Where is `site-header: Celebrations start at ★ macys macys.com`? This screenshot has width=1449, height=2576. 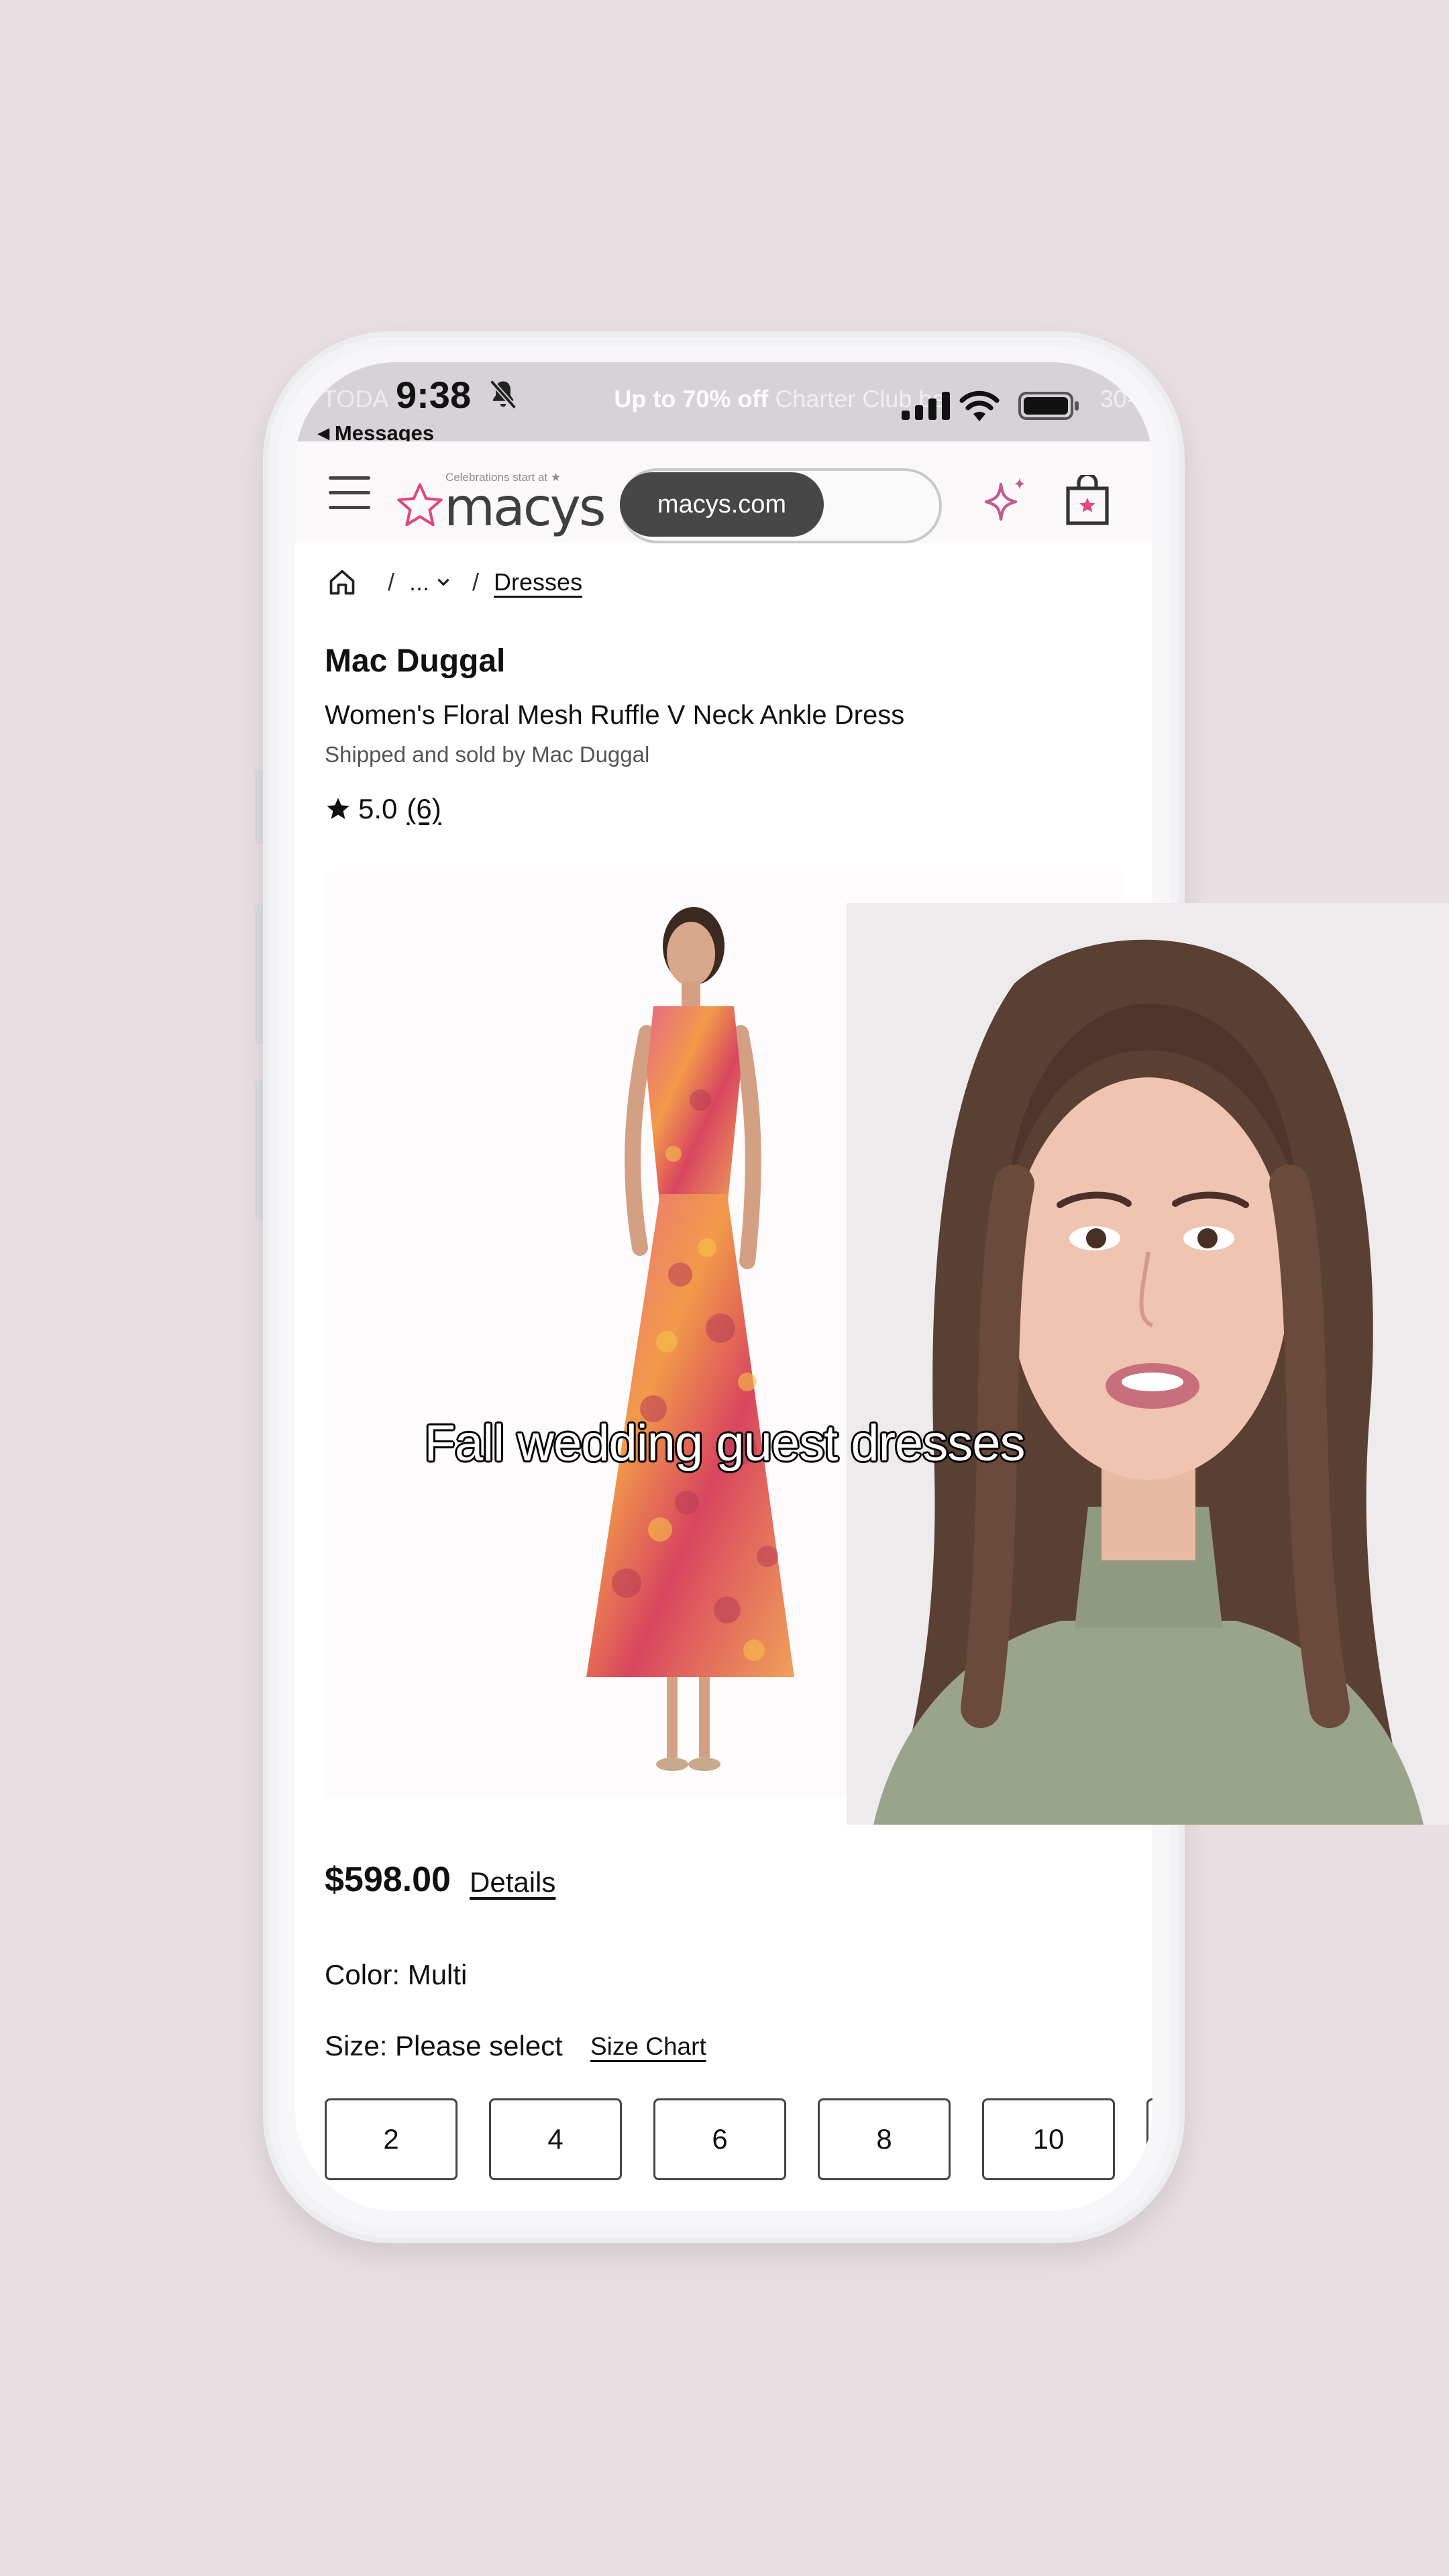 site-header: Celebrations start at ★ macys macys.com is located at coordinates (723, 492).